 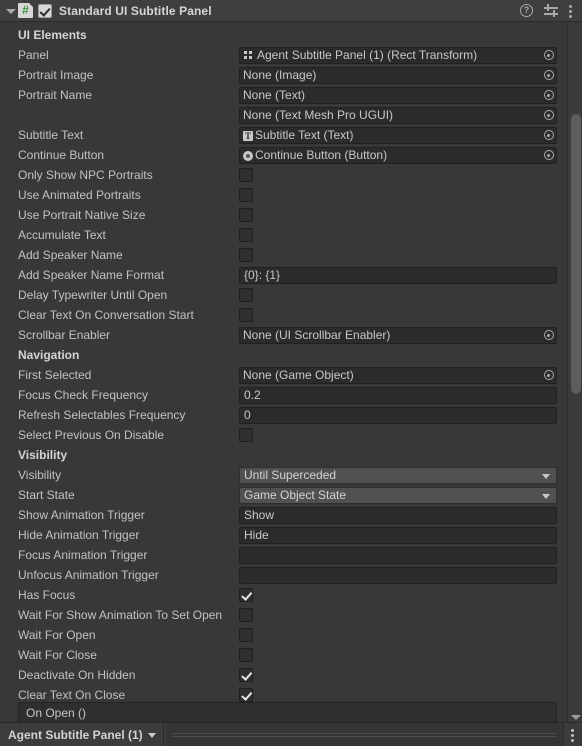 I want to click on property-label: Select Previous On Disable, so click(x=91, y=435).